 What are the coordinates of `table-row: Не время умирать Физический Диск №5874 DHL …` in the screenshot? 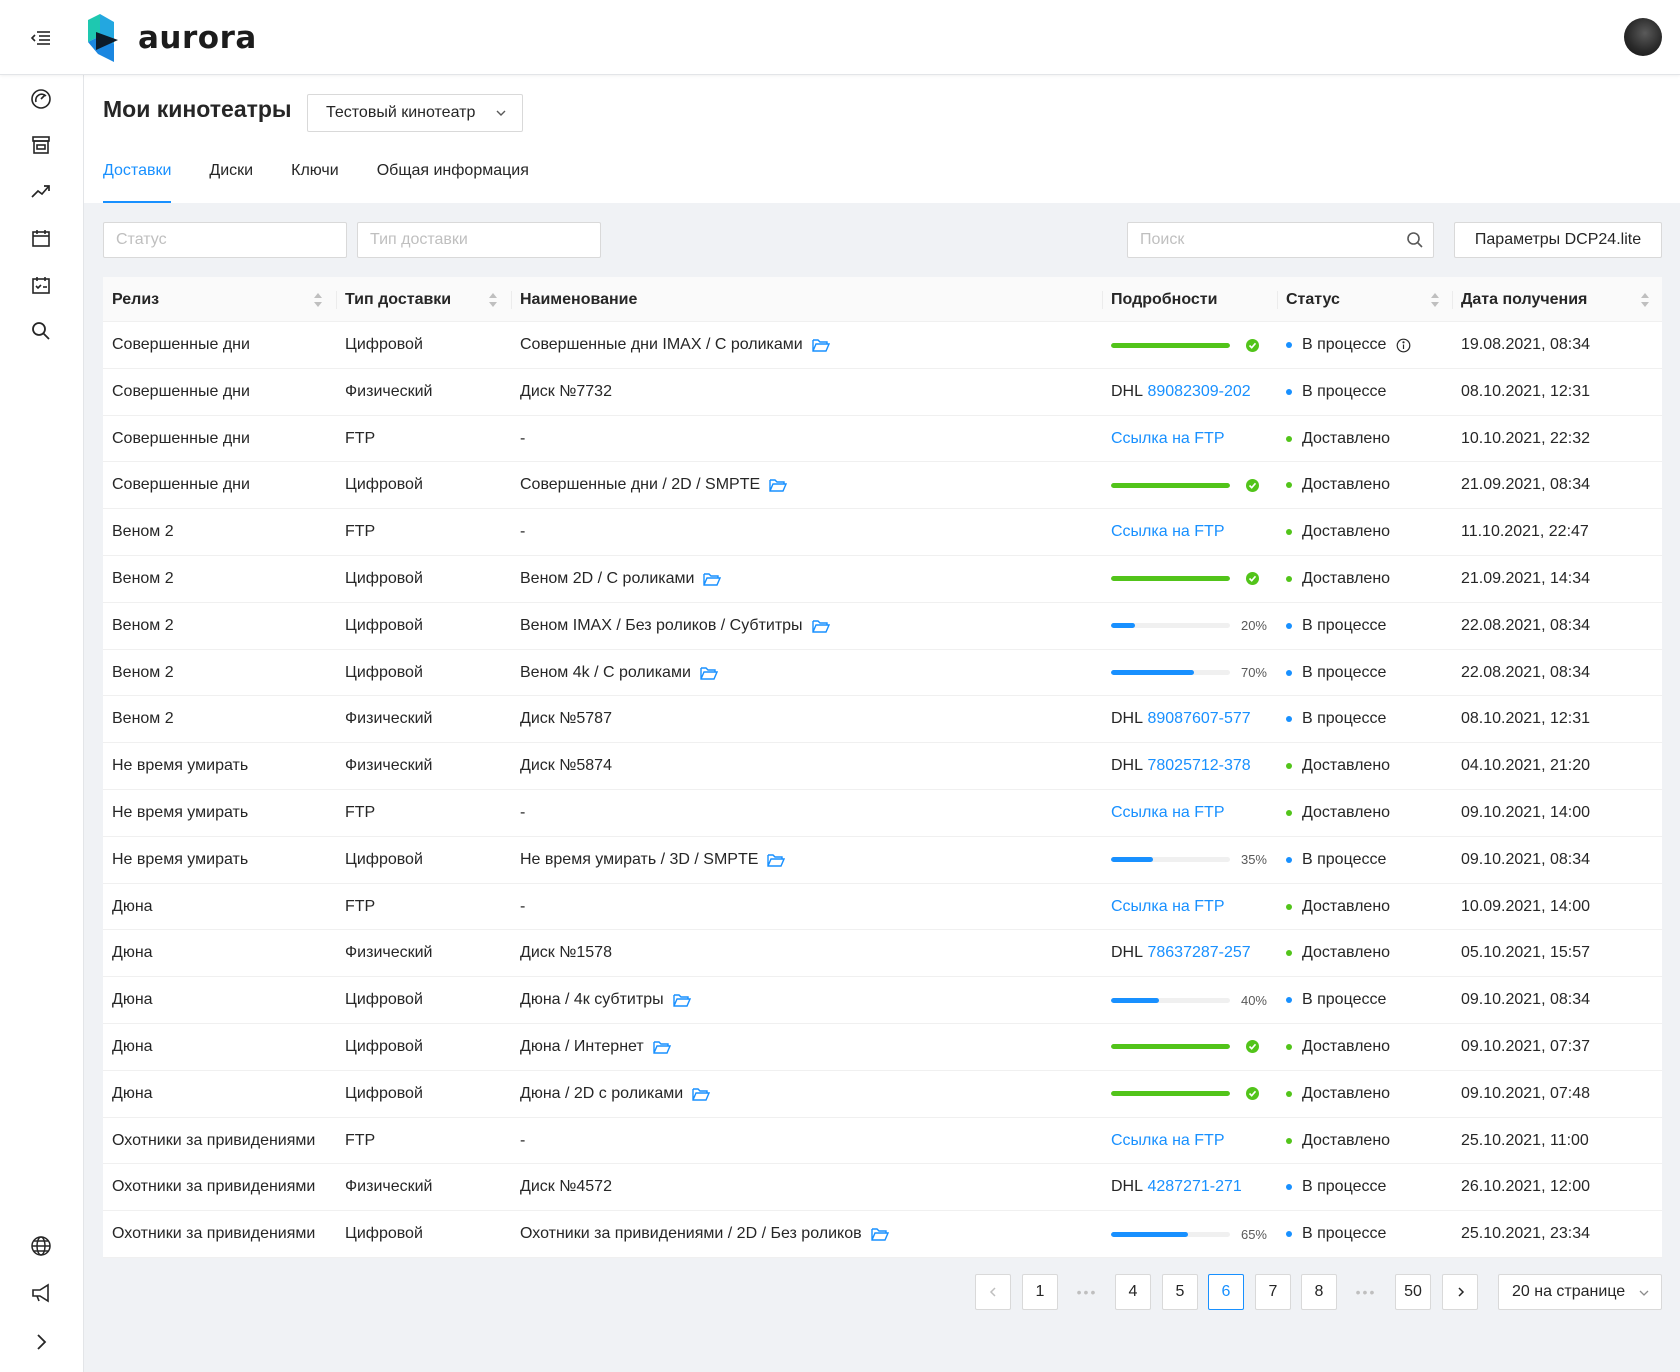 It's located at (882, 766).